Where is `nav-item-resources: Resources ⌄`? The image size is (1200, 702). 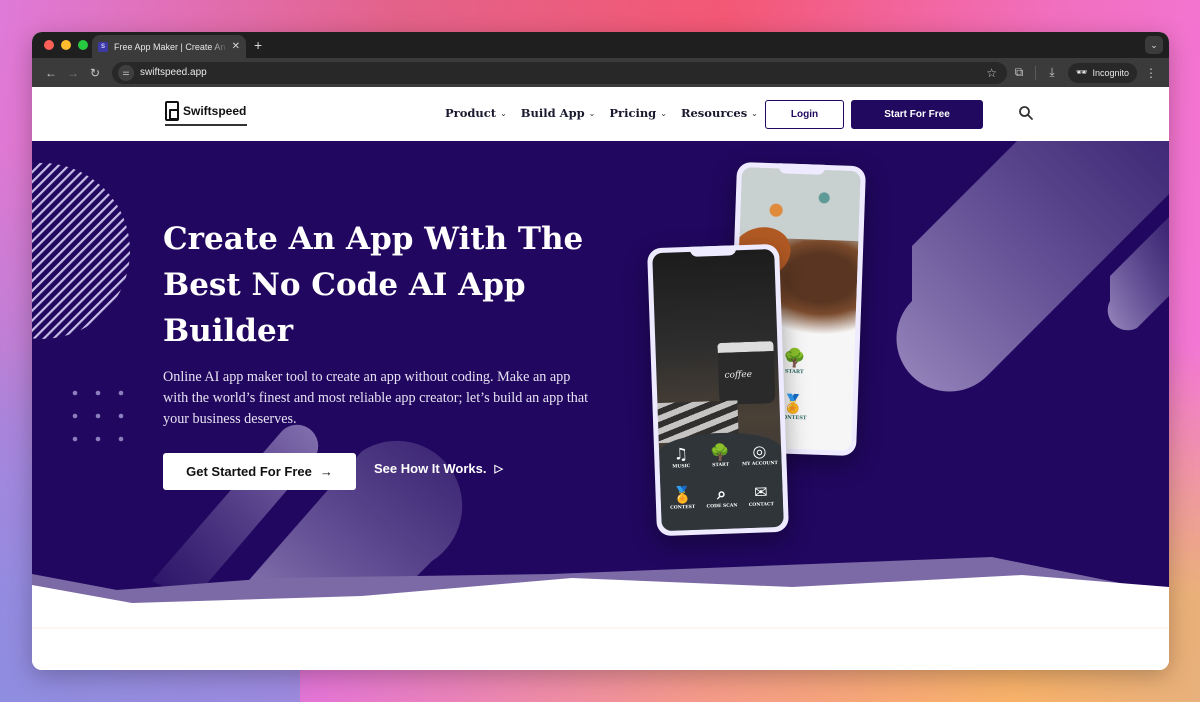 nav-item-resources: Resources ⌄ is located at coordinates (719, 113).